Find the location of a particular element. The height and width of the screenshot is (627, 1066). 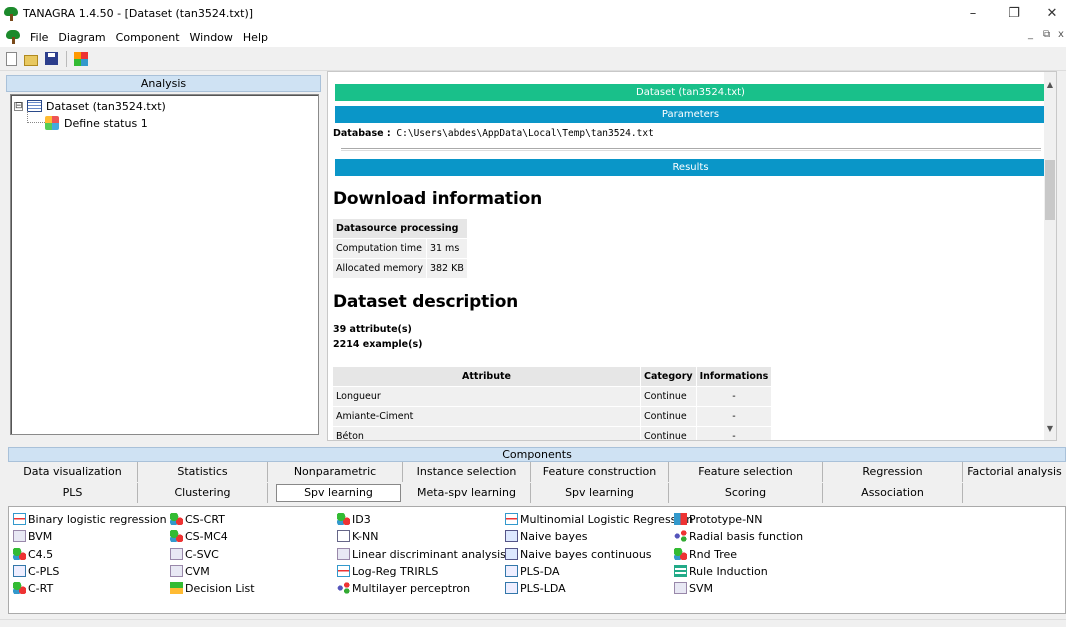

menu-diagram: Diagram is located at coordinates (81, 37).